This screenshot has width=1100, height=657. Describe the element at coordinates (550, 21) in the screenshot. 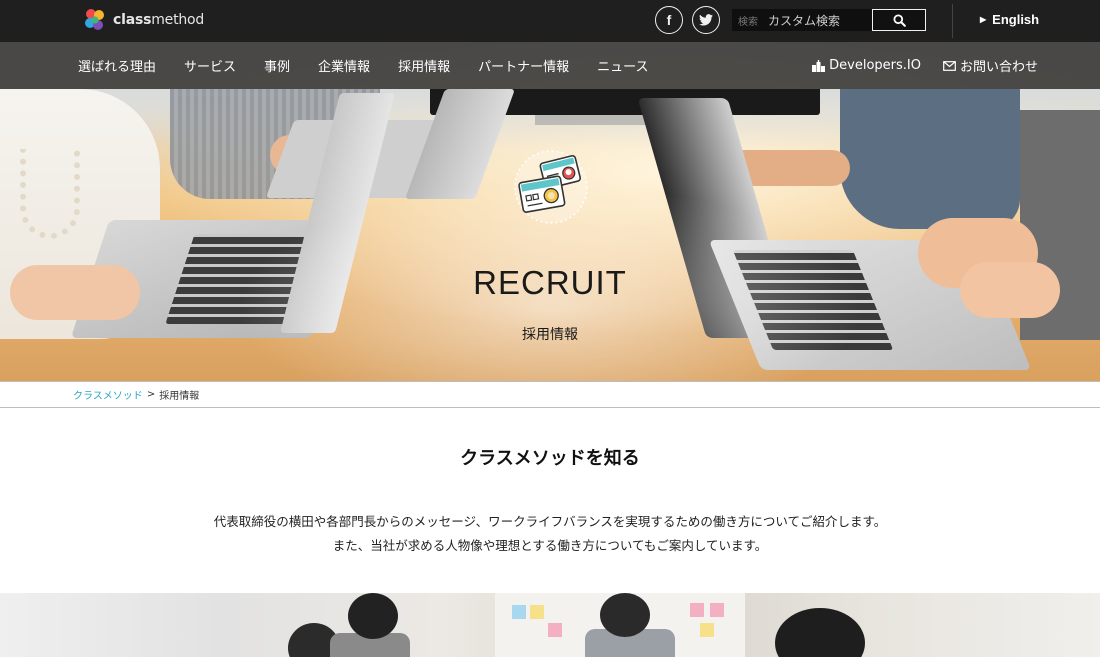

I see `top-bar: classmethod f 検索 カスタム検索 ▶ English` at that location.